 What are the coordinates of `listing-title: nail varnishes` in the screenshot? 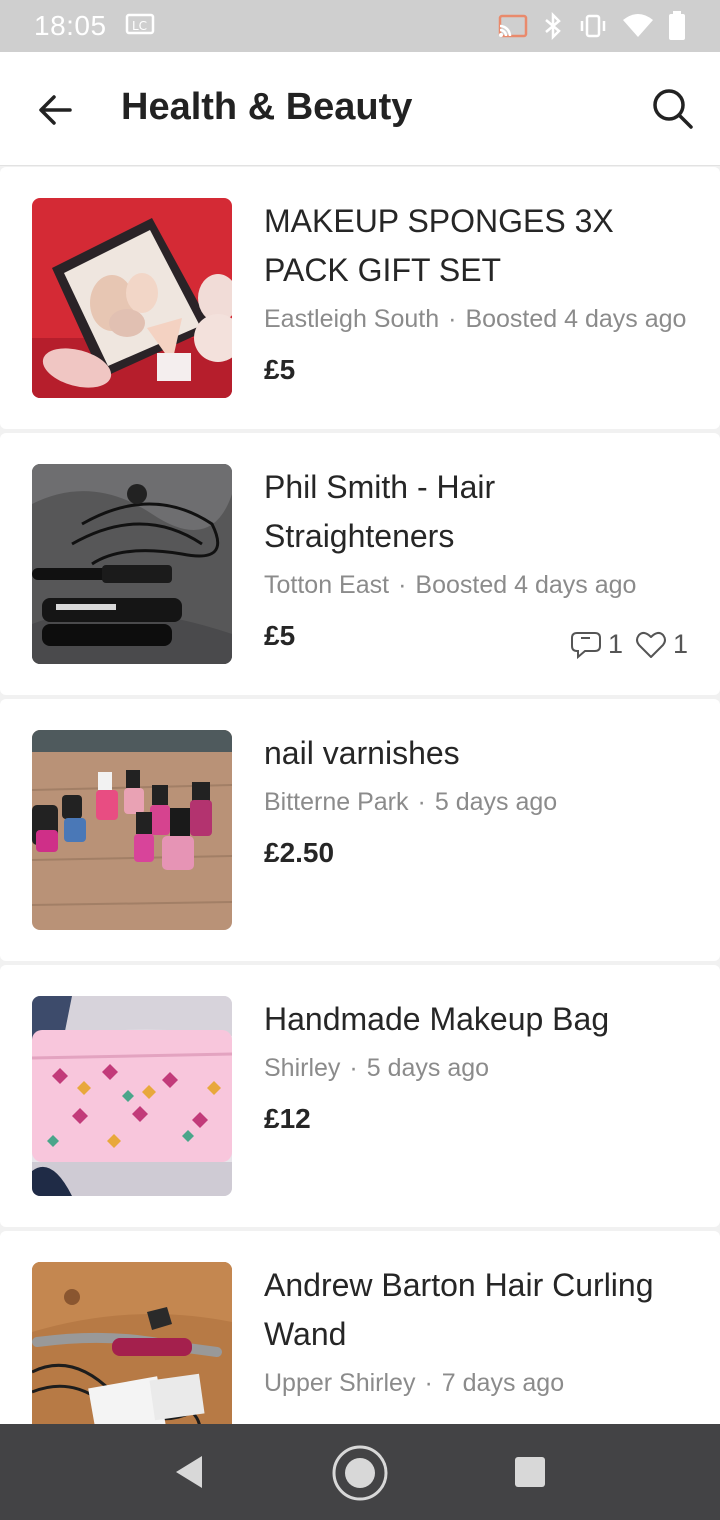 It's located at (362, 753).